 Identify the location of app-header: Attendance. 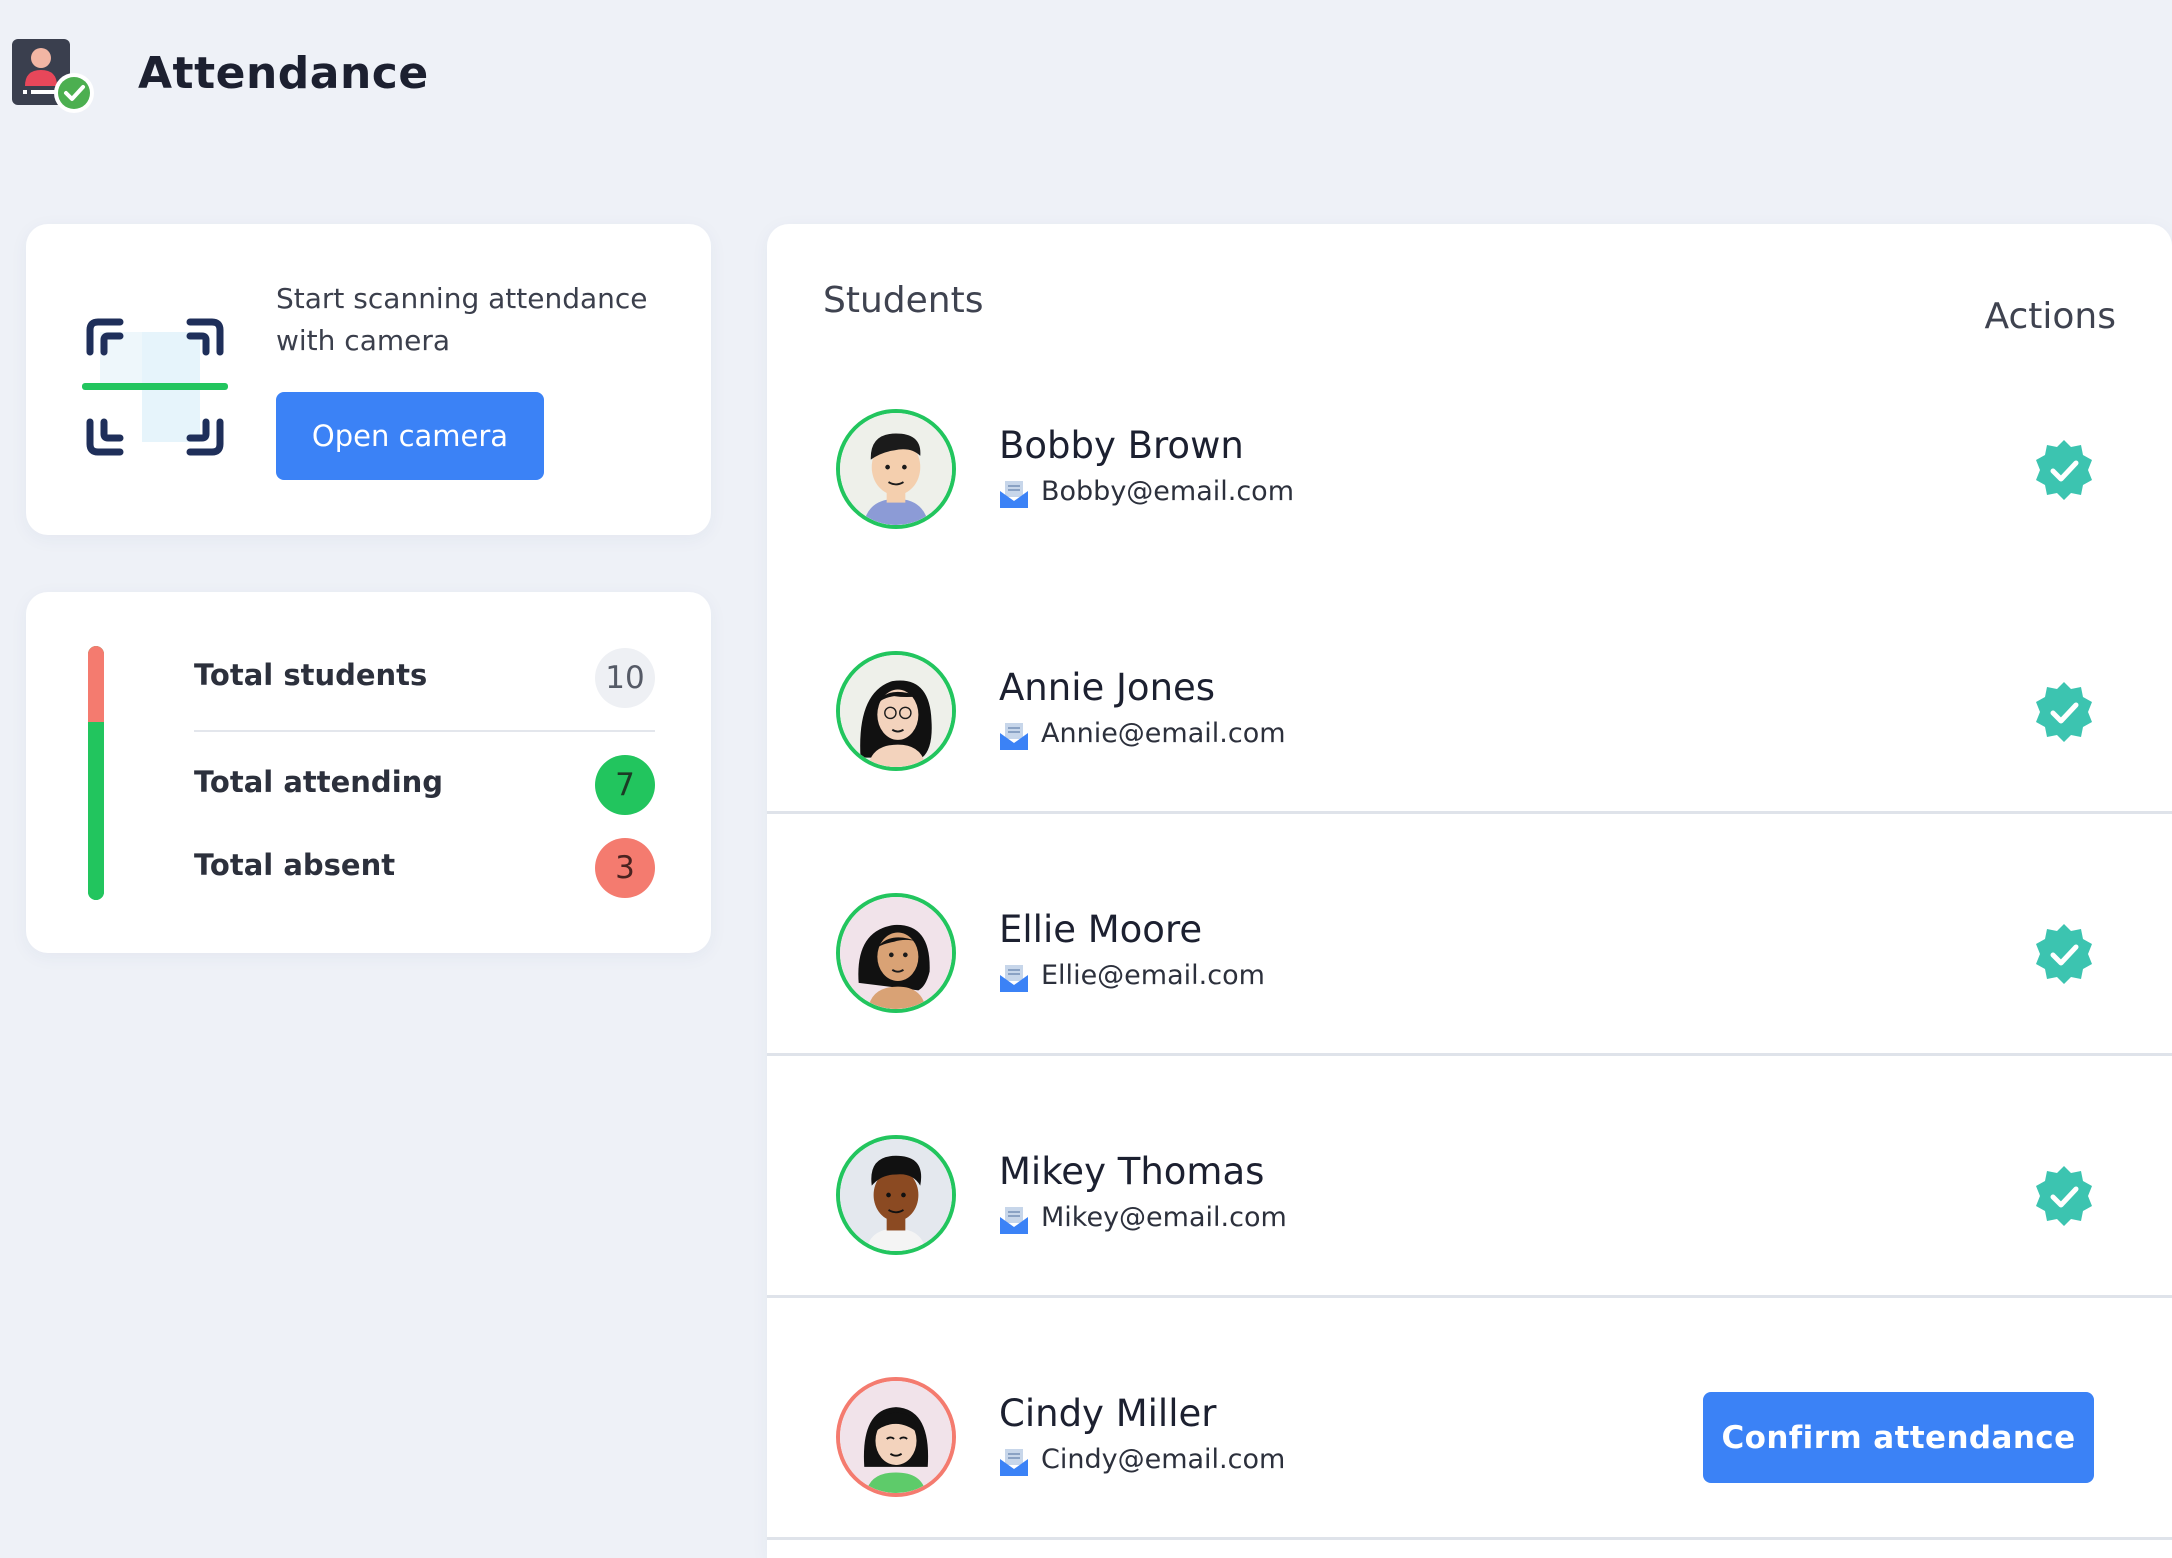
(1086, 80).